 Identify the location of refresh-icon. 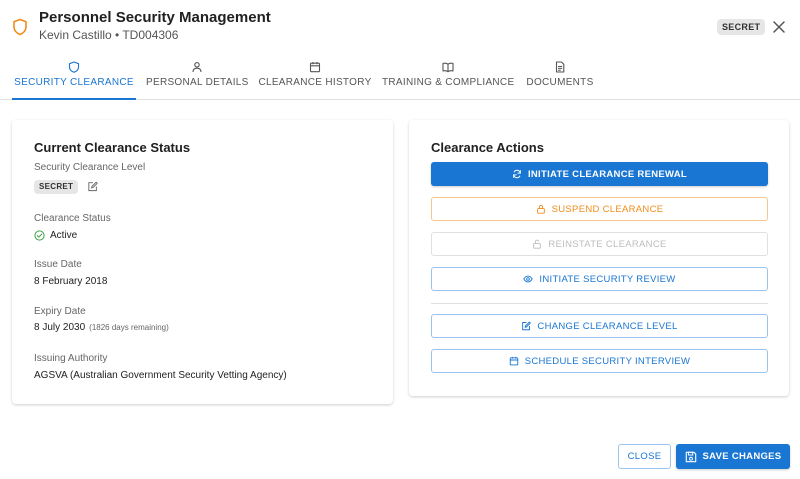
(517, 174).